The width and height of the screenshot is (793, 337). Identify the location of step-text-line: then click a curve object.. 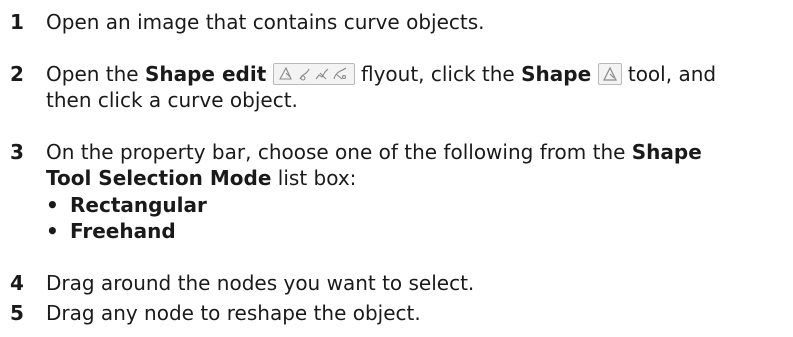
(172, 100).